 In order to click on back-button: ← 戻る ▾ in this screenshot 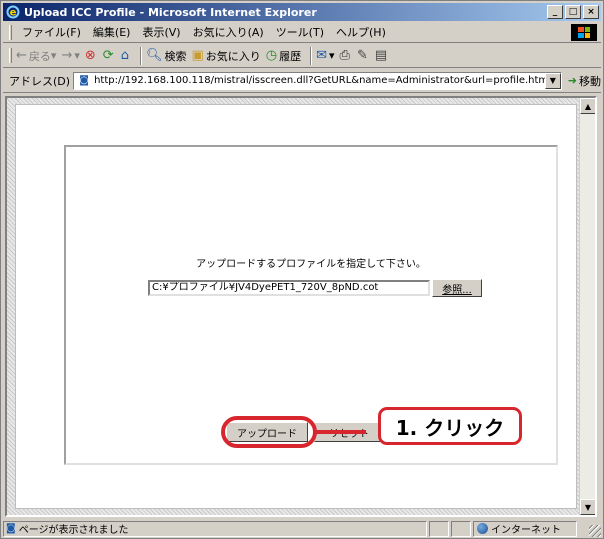, I will do `click(36, 56)`.